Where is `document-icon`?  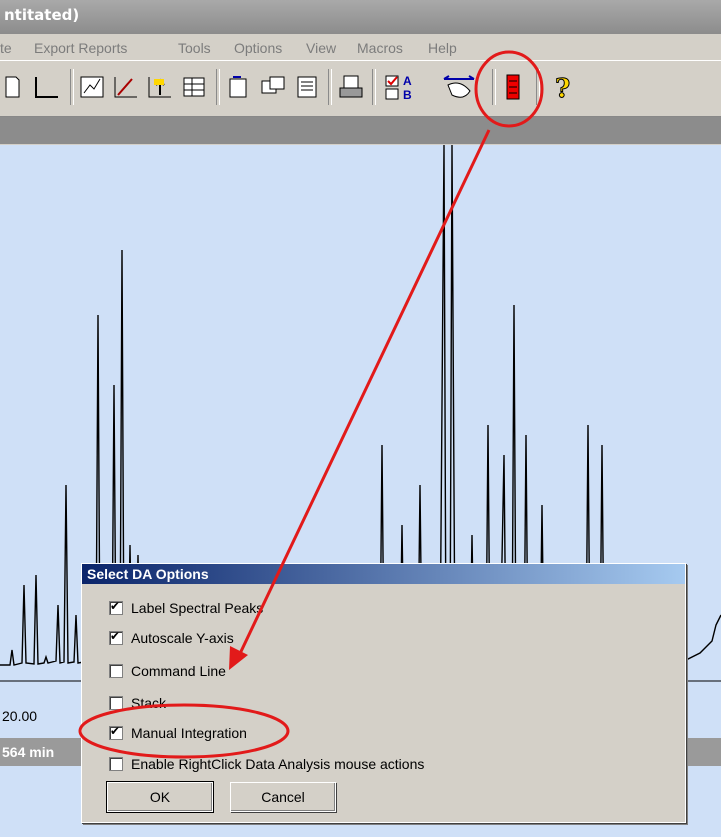
document-icon is located at coordinates (17, 87).